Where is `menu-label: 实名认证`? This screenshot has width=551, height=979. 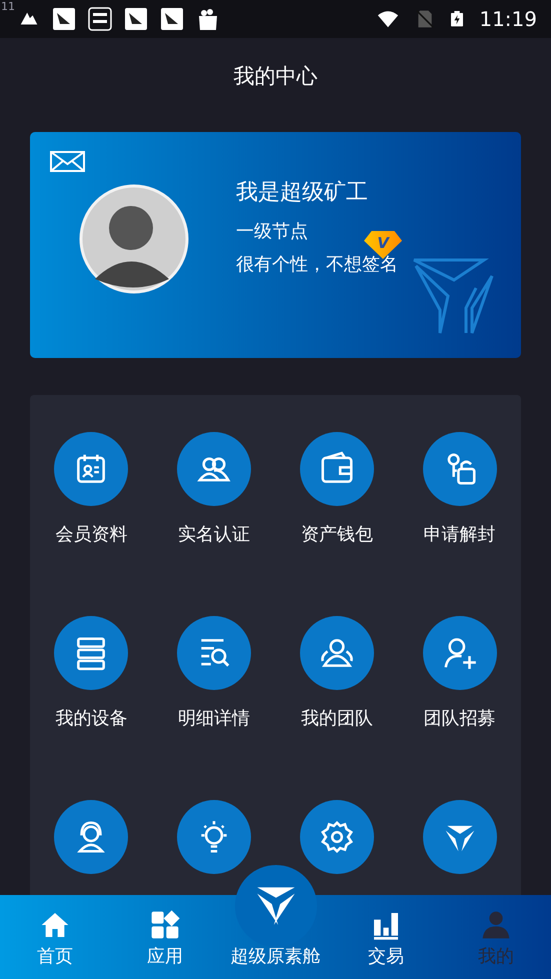 menu-label: 实名认证 is located at coordinates (214, 535).